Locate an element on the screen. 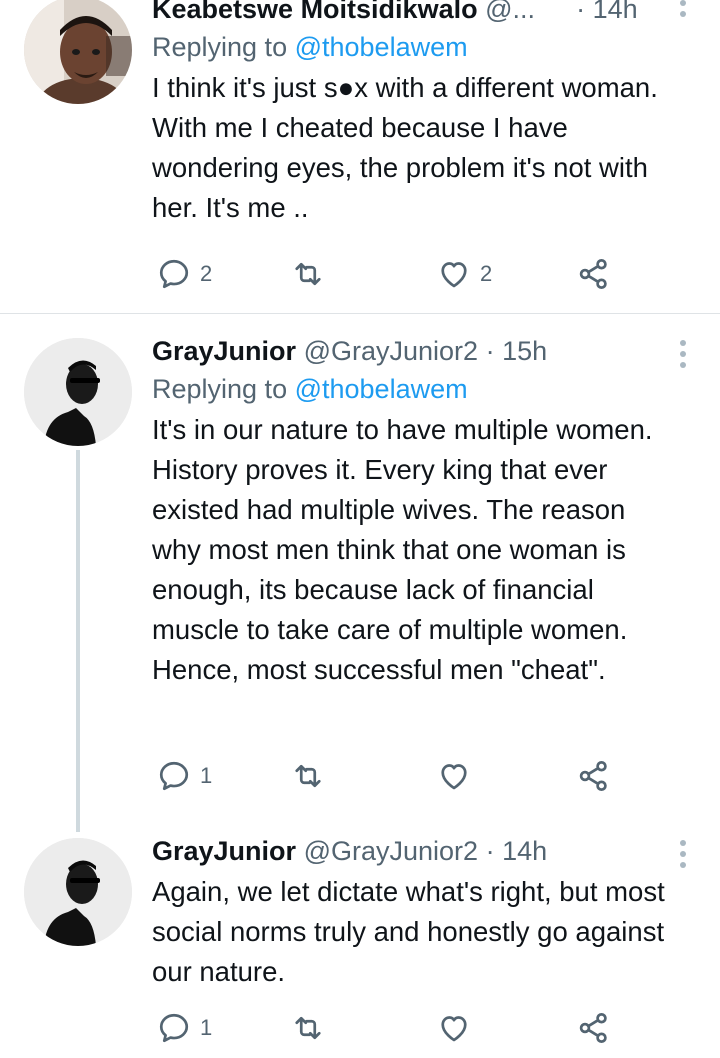 This screenshot has height=1058, width=720. like-count: 2 is located at coordinates (486, 273).